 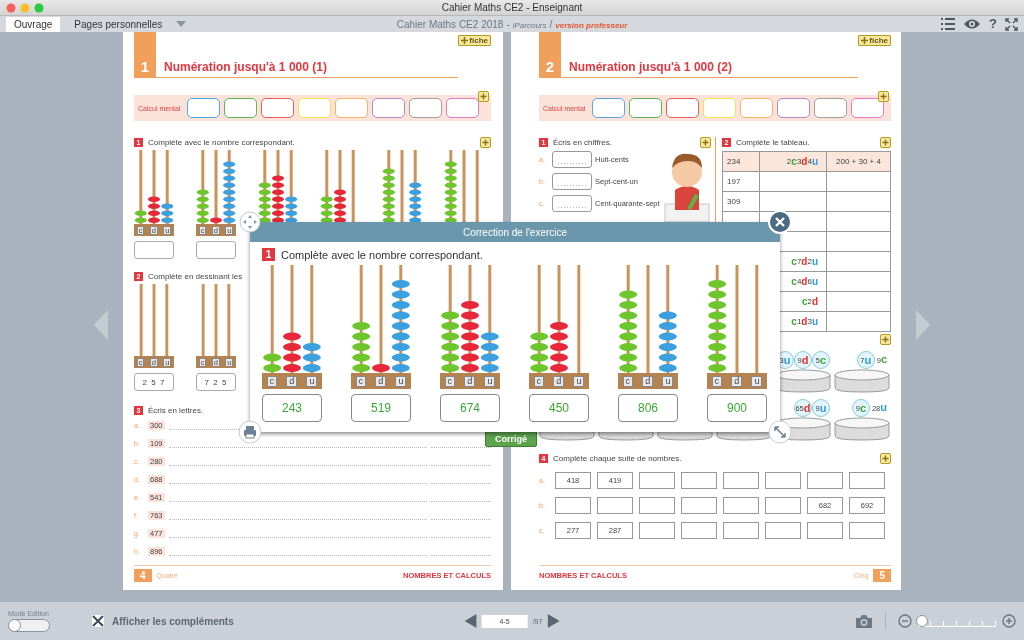 What do you see at coordinates (529, 25) in the screenshot?
I see `series-label: iParcours` at bounding box center [529, 25].